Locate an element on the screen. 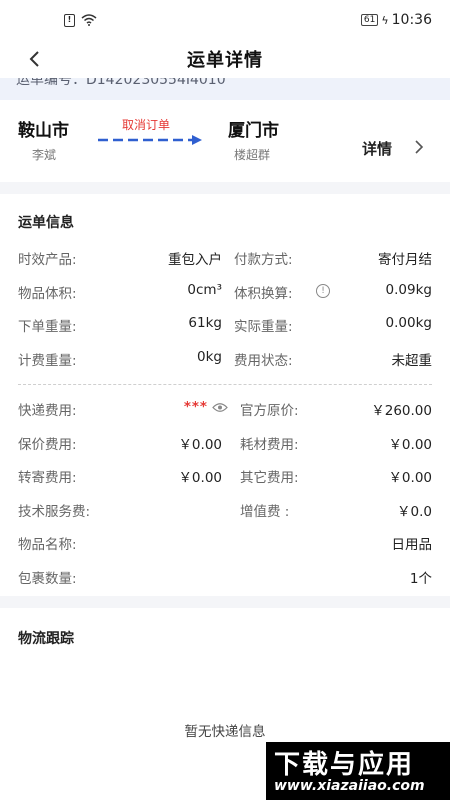  watermark-logo: 下载与应用 www.xiazaiiao.com is located at coordinates (358, 771).